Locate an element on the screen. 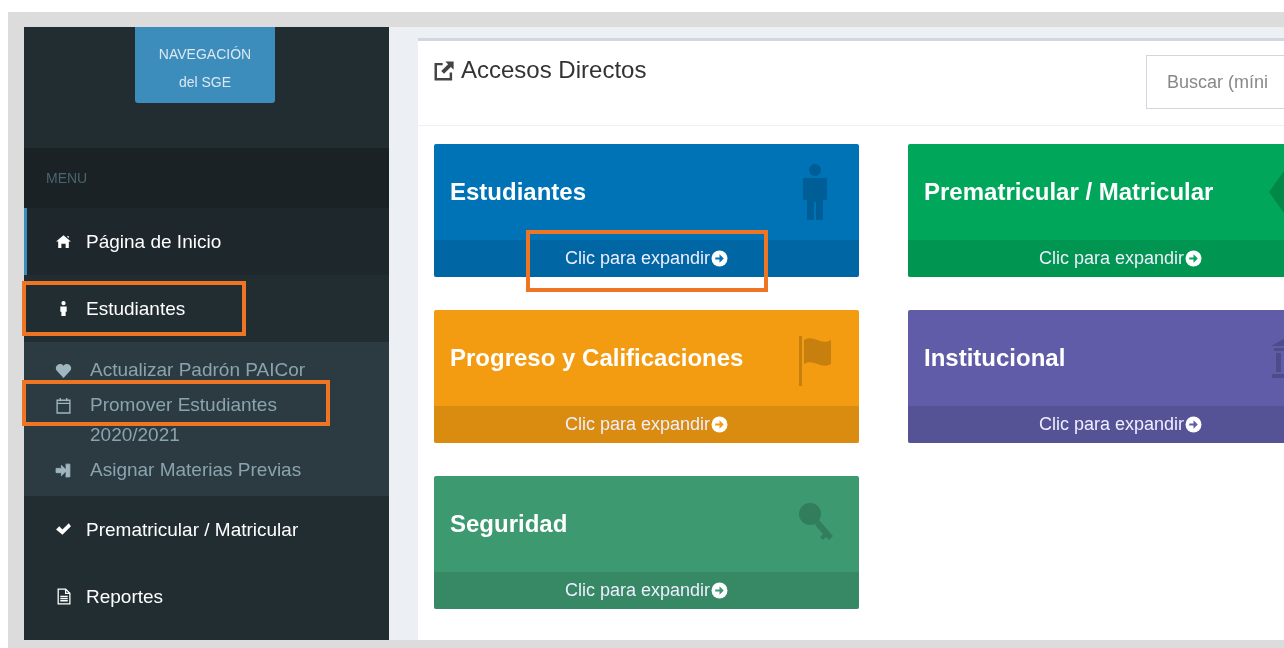 The width and height of the screenshot is (1284, 648). shortcut-card: Prematricular / Matricular Clic para expandir is located at coordinates (1096, 210).